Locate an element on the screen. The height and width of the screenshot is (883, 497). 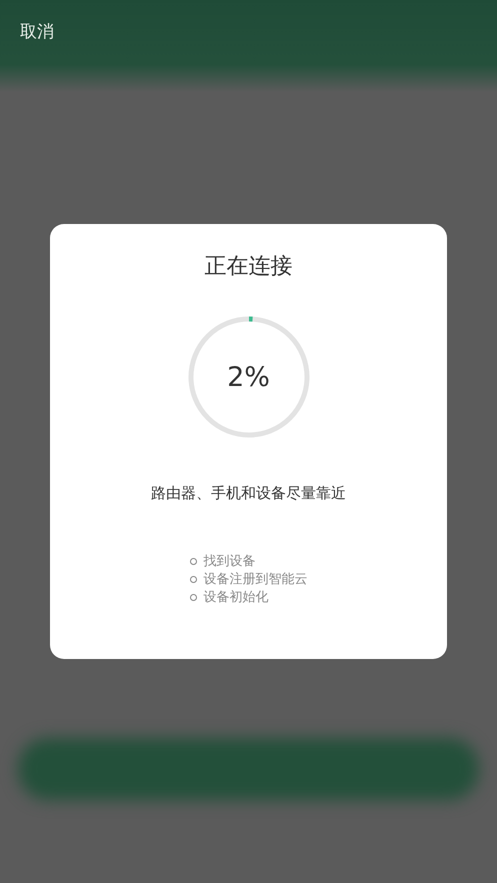
step-text: 设备注册到智能云 is located at coordinates (256, 579).